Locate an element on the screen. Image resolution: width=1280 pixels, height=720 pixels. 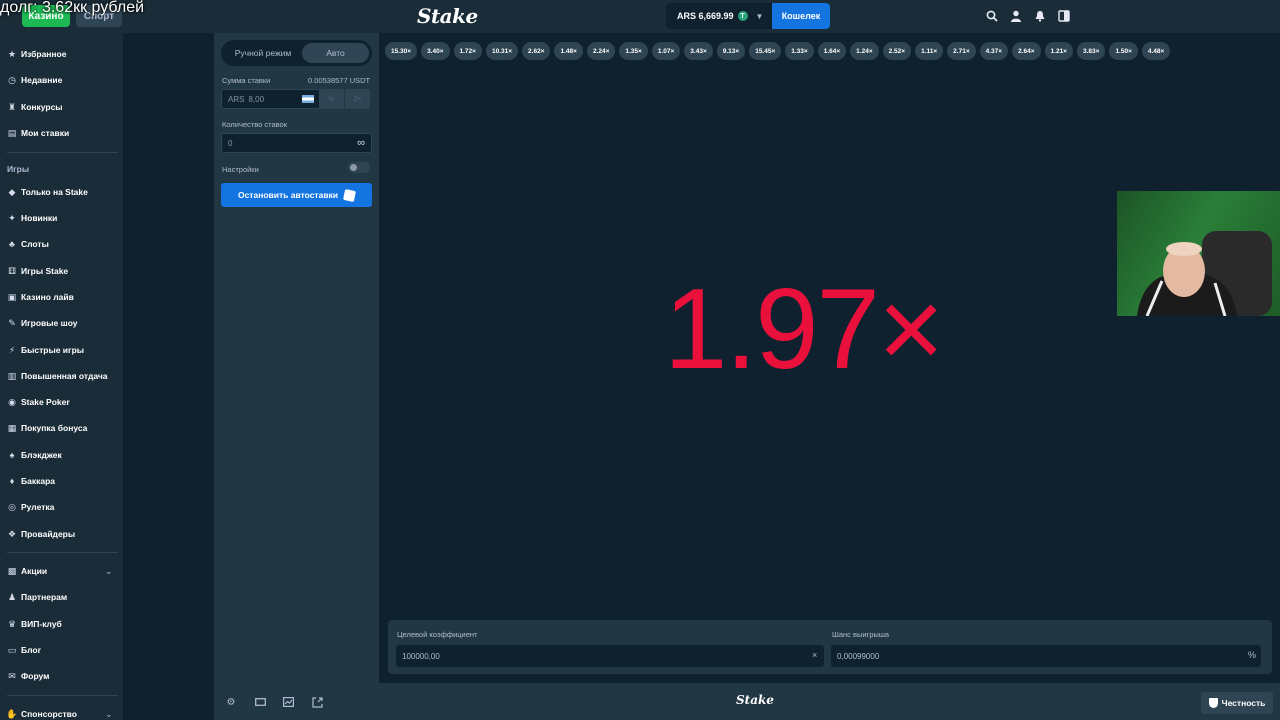
settings-toggle is located at coordinates (359, 167).